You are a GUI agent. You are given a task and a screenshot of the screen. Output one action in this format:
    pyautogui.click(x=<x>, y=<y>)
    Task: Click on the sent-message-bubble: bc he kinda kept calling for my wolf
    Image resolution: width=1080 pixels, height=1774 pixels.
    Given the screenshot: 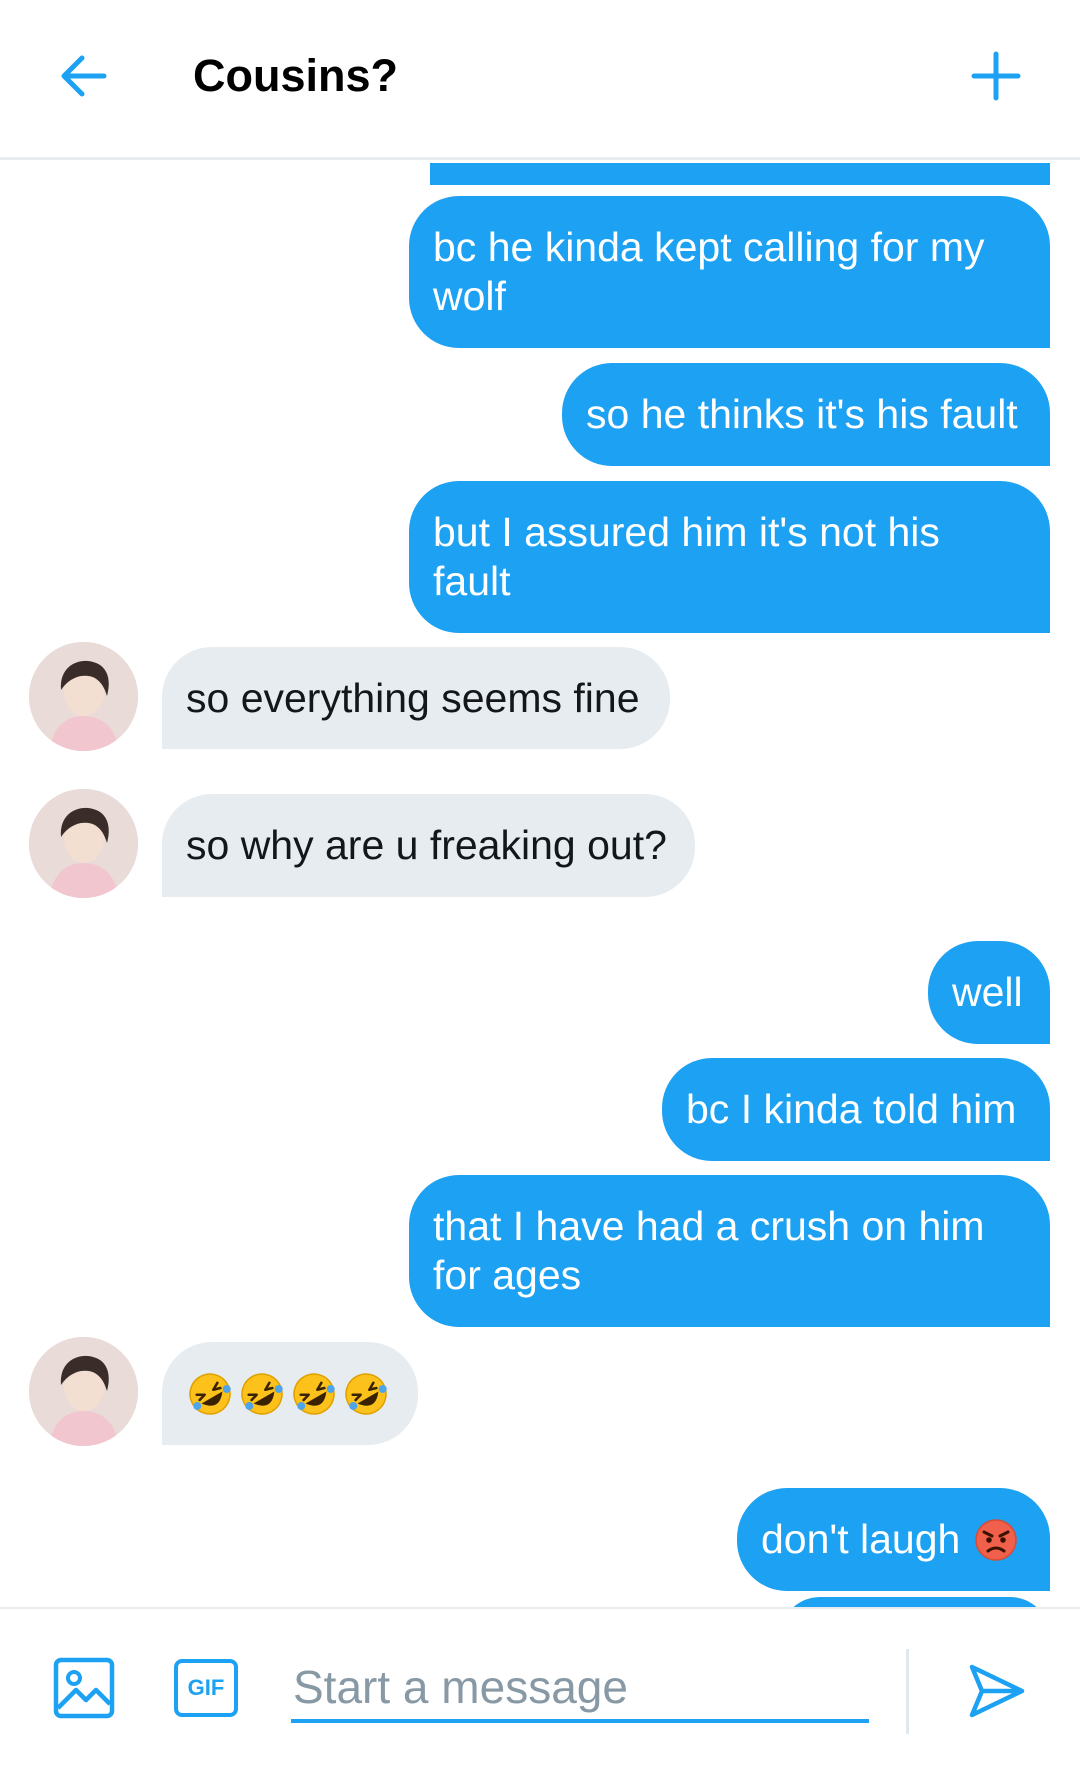 What is the action you would take?
    pyautogui.click(x=729, y=272)
    